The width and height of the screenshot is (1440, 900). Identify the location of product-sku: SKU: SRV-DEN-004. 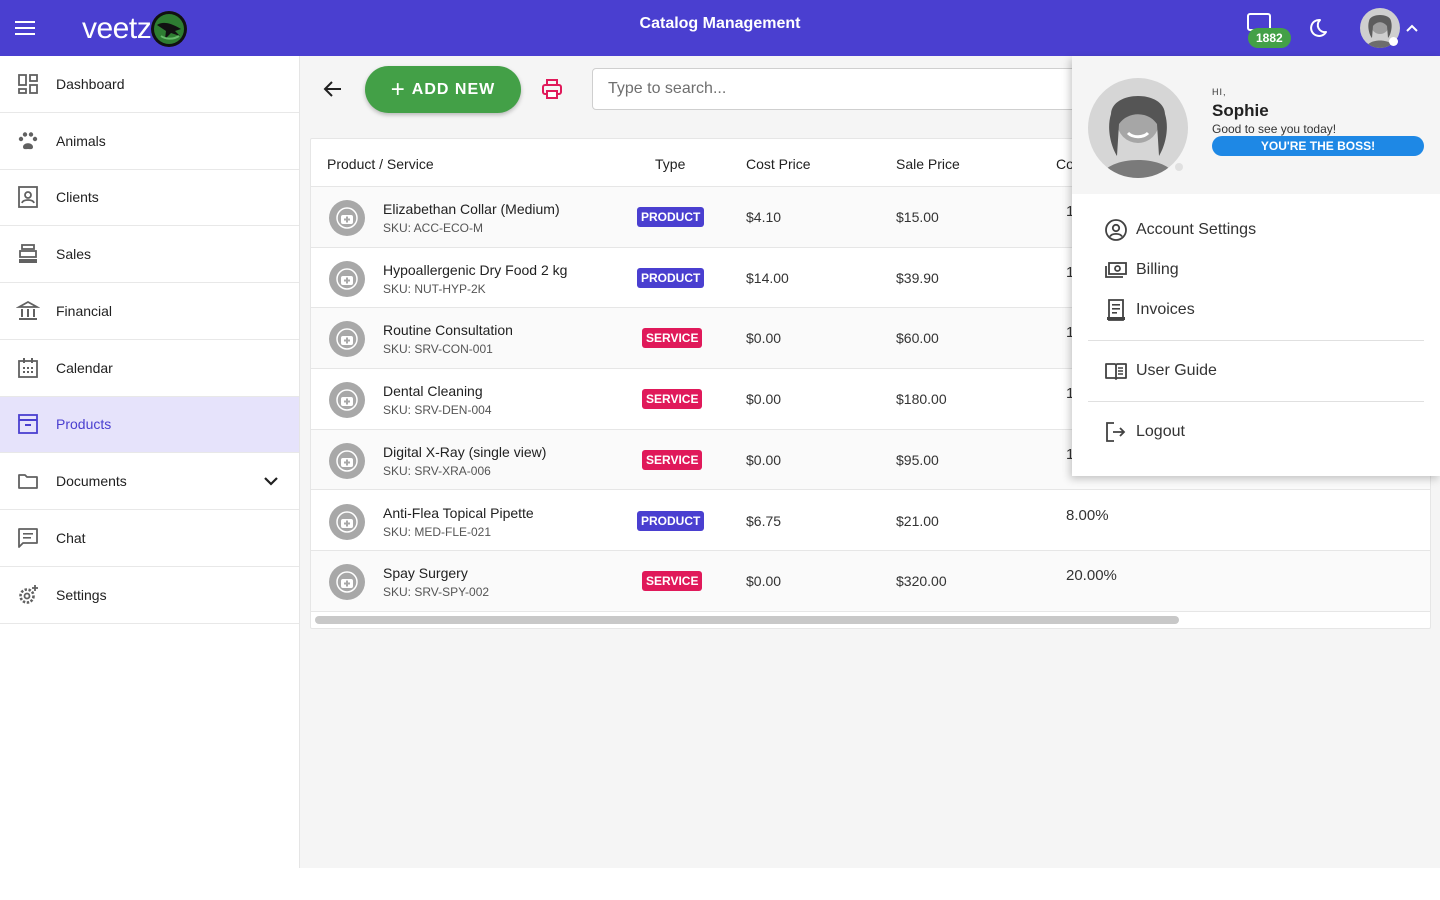
(437, 410).